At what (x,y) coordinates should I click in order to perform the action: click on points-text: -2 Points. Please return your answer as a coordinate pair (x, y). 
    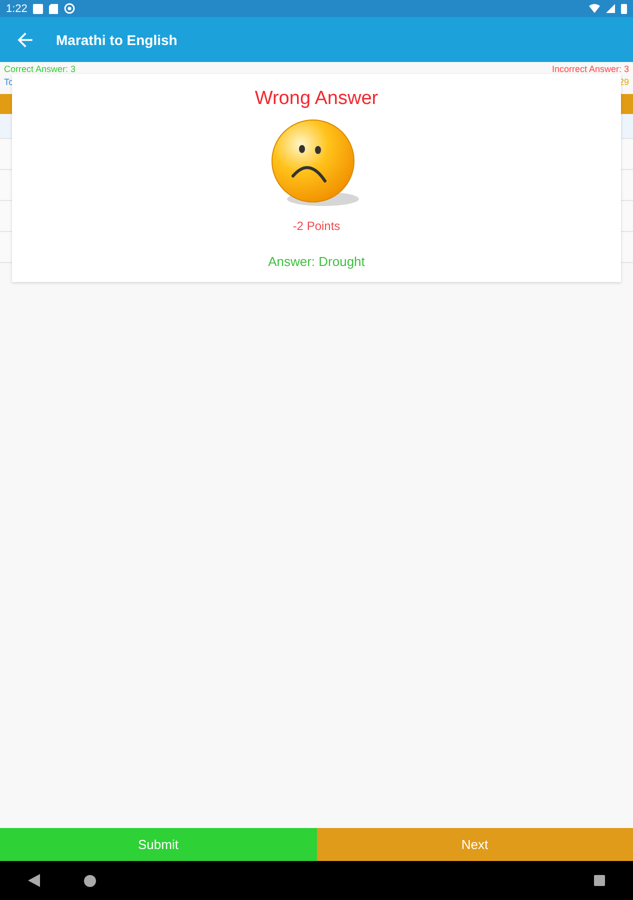
    Looking at the image, I should click on (316, 226).